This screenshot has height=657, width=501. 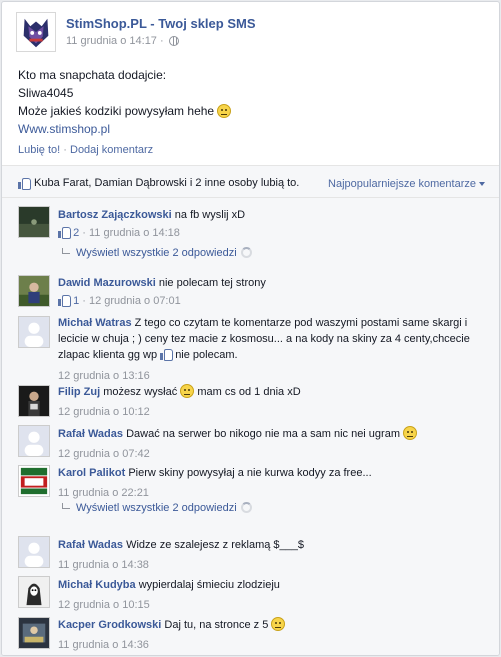 I want to click on comment-time: 11 grudnia o 14:38, so click(x=103, y=565).